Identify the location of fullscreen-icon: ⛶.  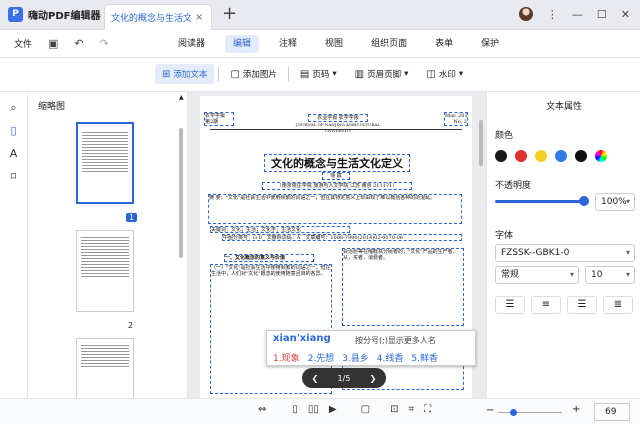
(427, 409).